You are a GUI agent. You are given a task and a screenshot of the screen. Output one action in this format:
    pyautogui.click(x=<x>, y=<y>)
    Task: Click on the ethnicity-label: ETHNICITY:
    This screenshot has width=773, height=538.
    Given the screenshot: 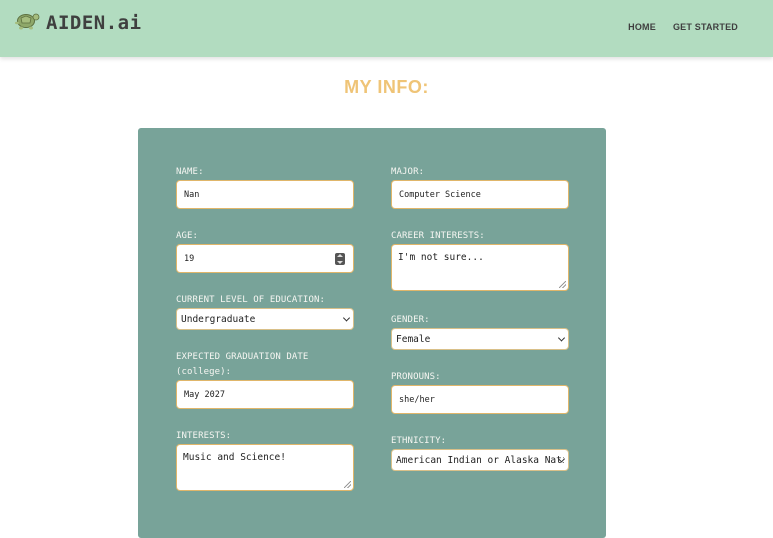 What is the action you would take?
    pyautogui.click(x=419, y=441)
    